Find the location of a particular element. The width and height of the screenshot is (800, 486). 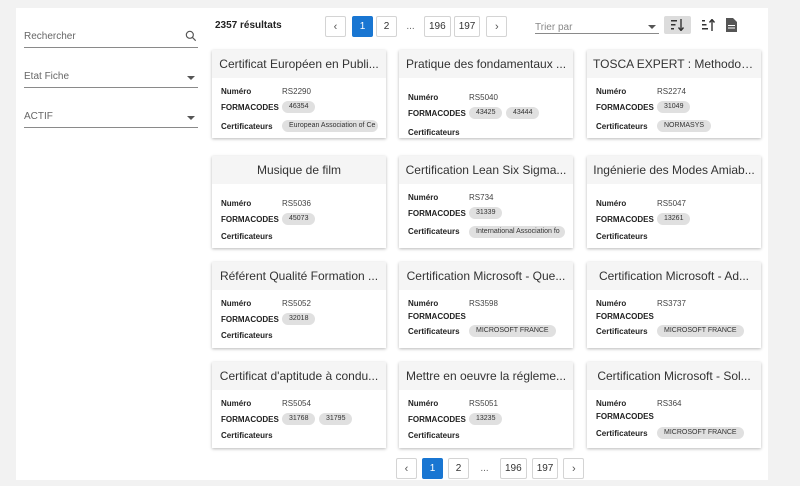

numero-value: RS3737 is located at coordinates (671, 303).